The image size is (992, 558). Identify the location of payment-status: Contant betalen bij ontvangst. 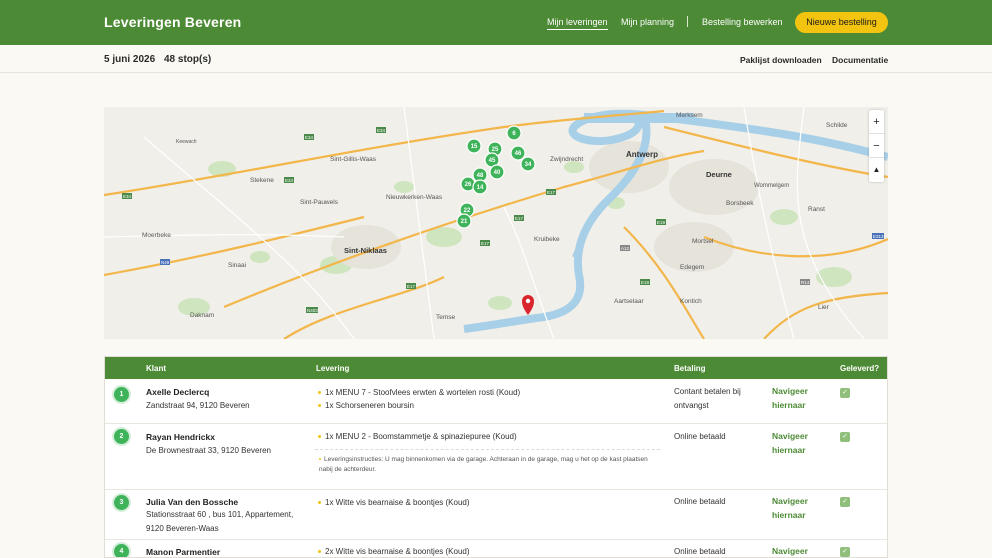
(707, 398).